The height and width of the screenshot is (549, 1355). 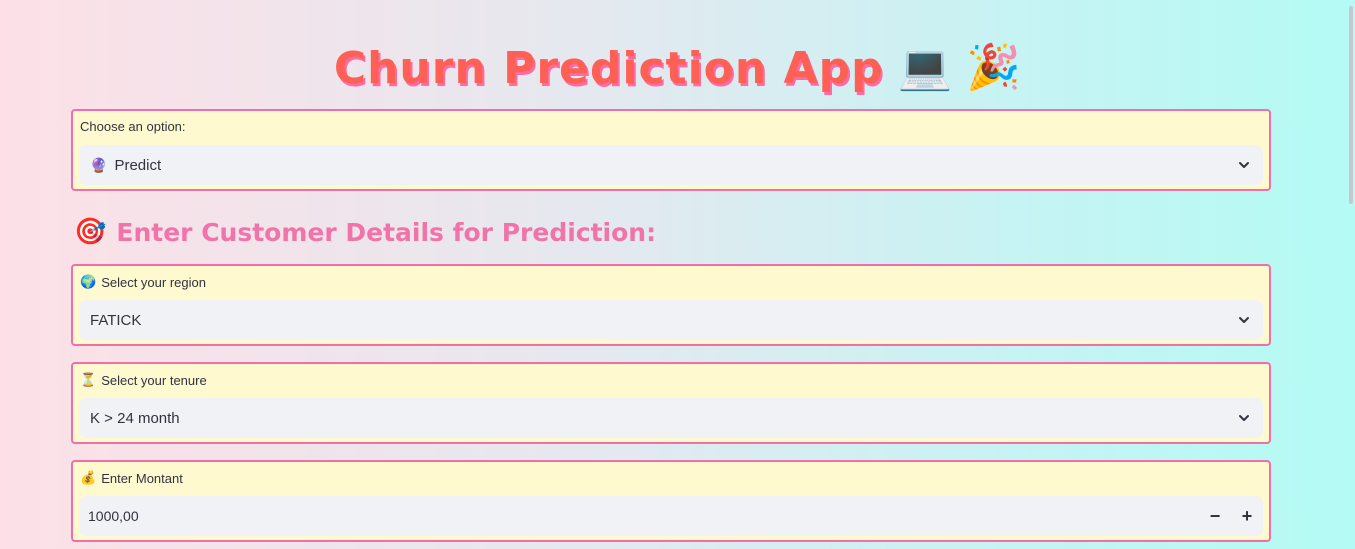 I want to click on montant-label-row: 💰 Enter Montant, so click(x=131, y=478).